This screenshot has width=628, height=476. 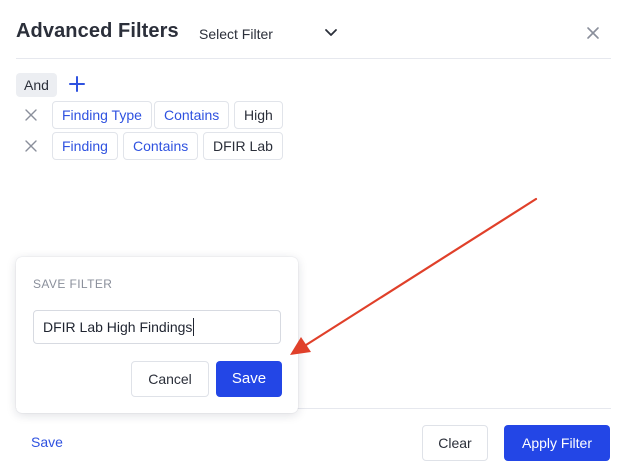 I want to click on text-cursor, so click(x=193, y=327).